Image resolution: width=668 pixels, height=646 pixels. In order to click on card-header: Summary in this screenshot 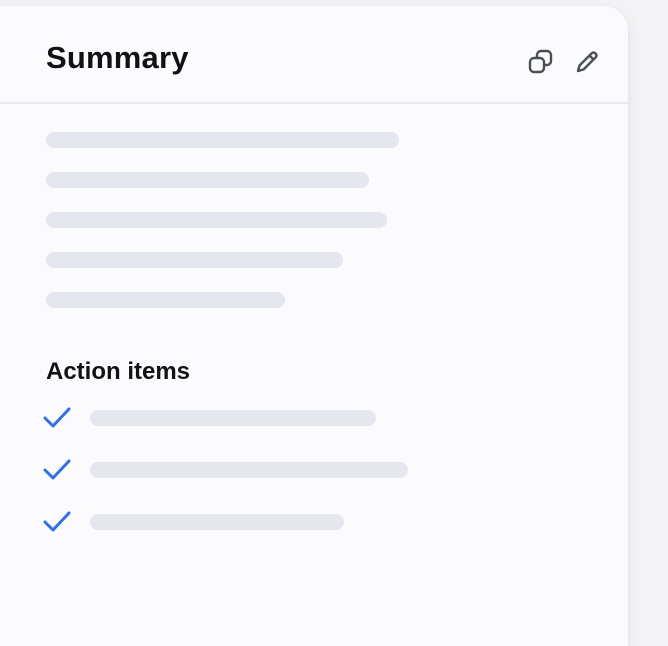, I will do `click(314, 55)`.